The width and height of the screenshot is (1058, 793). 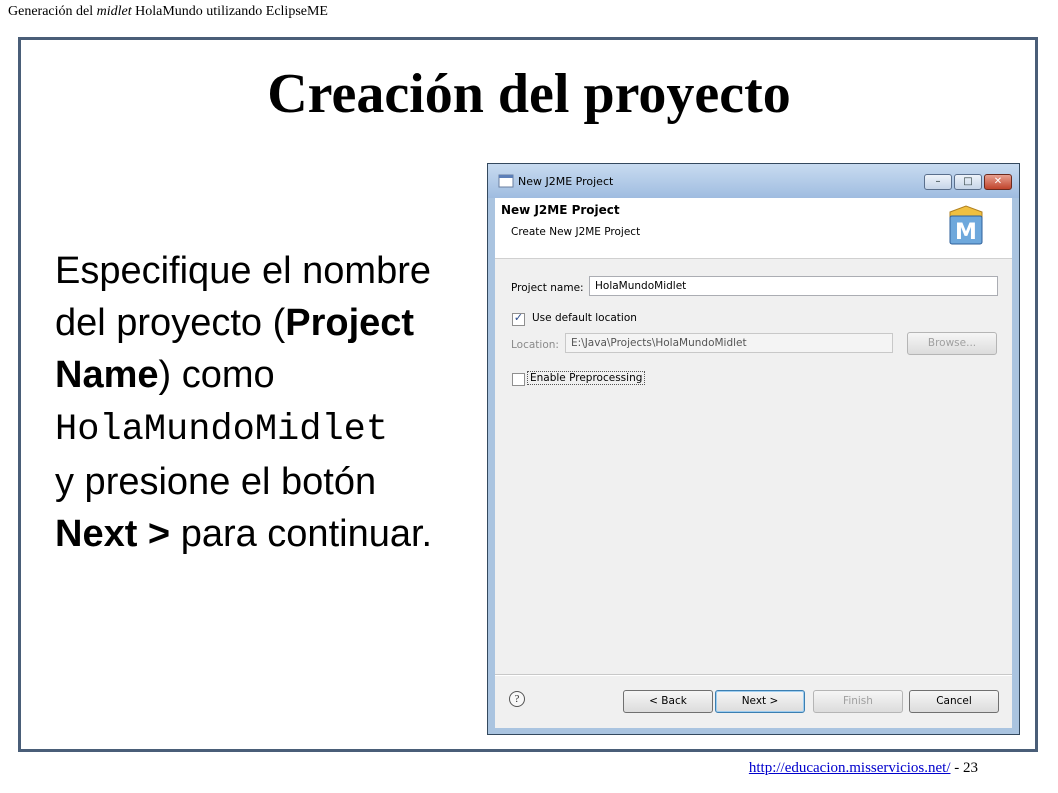 I want to click on checkmark-icon: ✓, so click(x=518, y=317).